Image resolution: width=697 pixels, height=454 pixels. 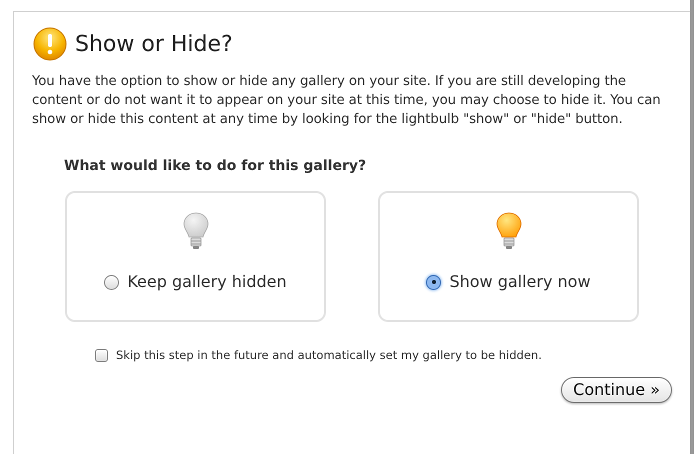 I want to click on skip-checkbox, so click(x=101, y=355).